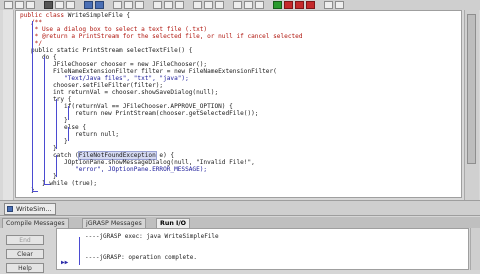  What do you see at coordinates (30, 5) in the screenshot?
I see `save-icon` at bounding box center [30, 5].